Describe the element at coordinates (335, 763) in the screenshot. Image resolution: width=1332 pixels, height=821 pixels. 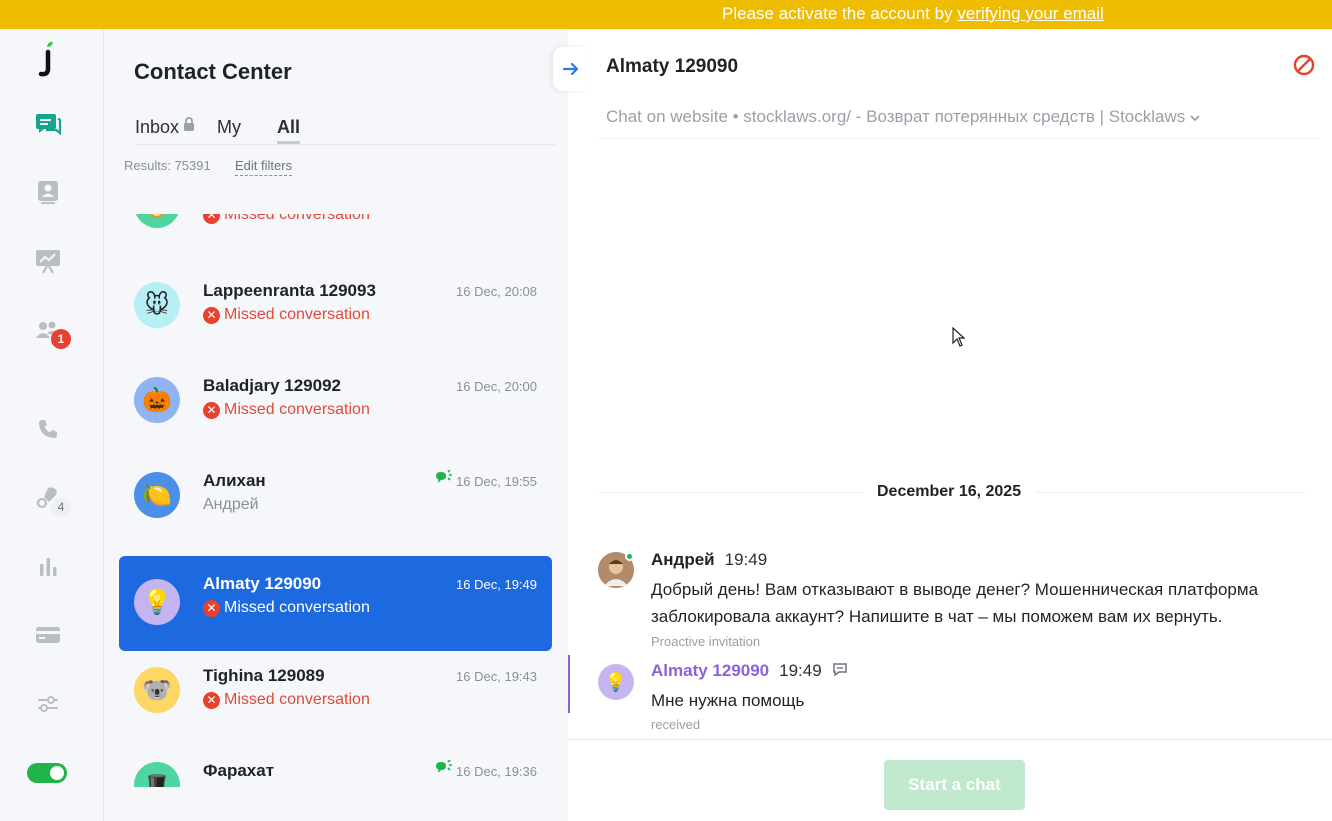
I see `conversation-row: 🎩 Фарахат 16 Dec, 19:36` at that location.